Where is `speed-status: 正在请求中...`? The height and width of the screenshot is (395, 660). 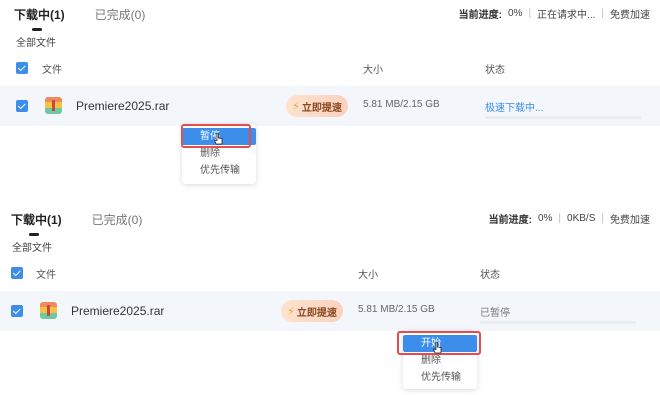 speed-status: 正在请求中... is located at coordinates (566, 15).